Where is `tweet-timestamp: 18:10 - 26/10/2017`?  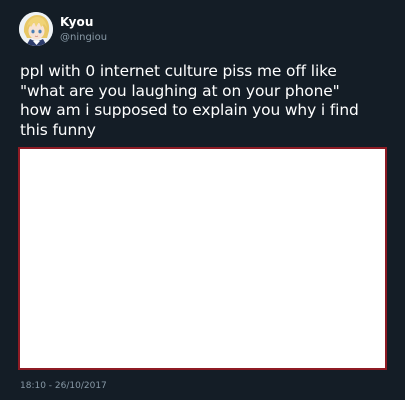
tweet-timestamp: 18:10 - 26/10/2017 is located at coordinates (63, 386).